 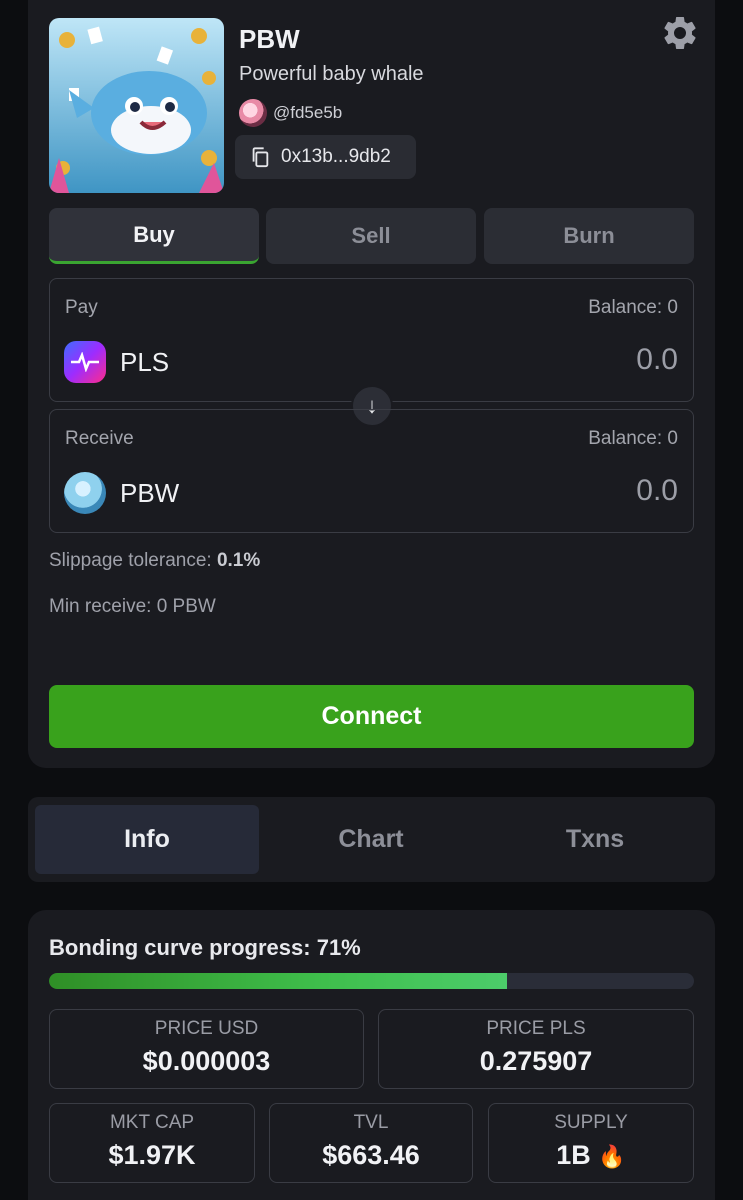 What do you see at coordinates (680, 33) in the screenshot?
I see `gear-icon` at bounding box center [680, 33].